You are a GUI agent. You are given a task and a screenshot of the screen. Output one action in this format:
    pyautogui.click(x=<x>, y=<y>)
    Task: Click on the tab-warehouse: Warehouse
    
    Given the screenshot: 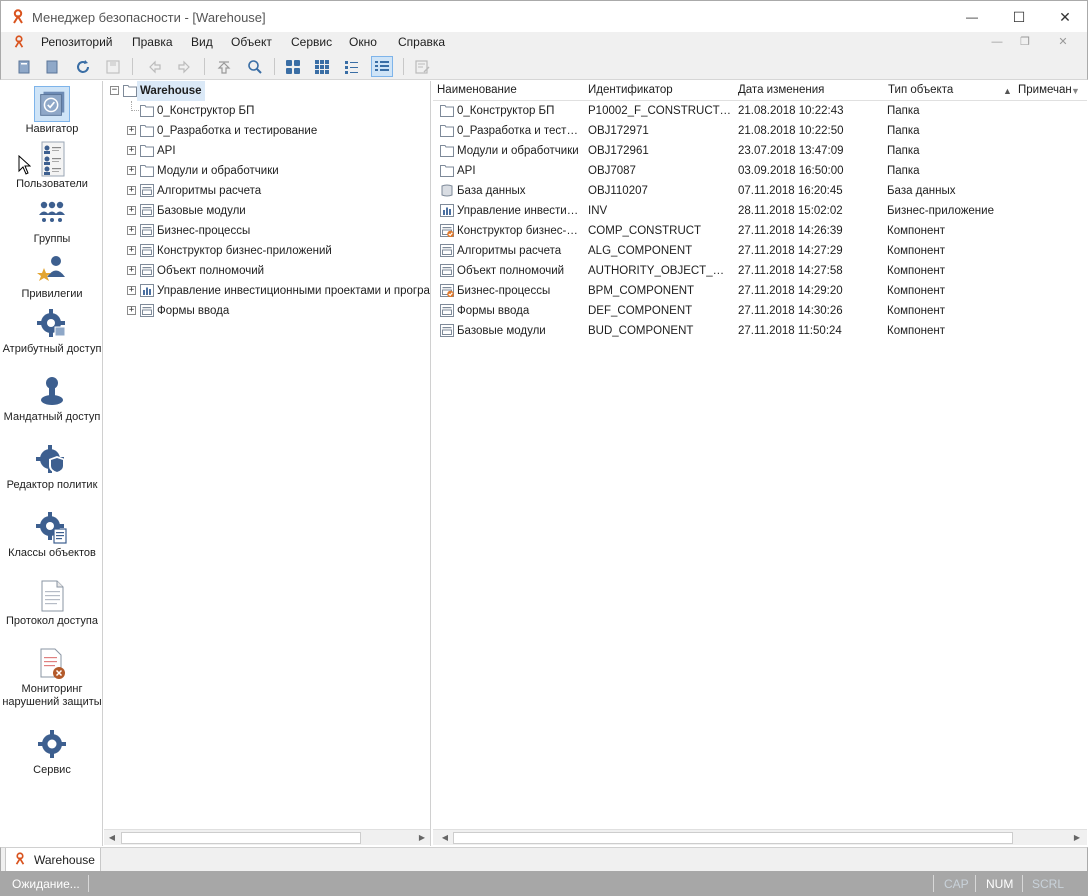 What is the action you would take?
    pyautogui.click(x=53, y=860)
    